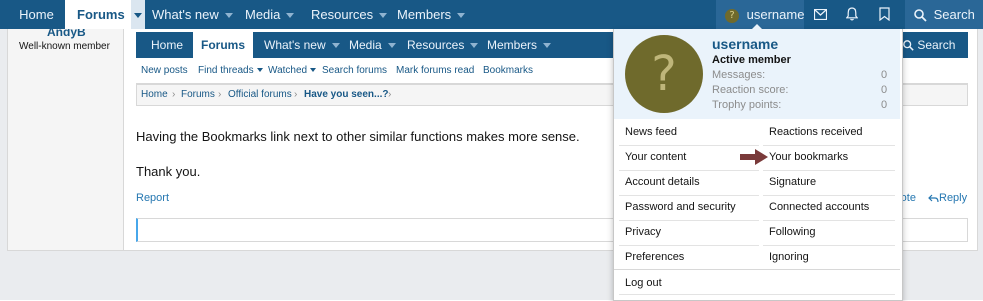 This screenshot has width=983, height=301. What do you see at coordinates (754, 158) in the screenshot?
I see `annotation-arrow-icon` at bounding box center [754, 158].